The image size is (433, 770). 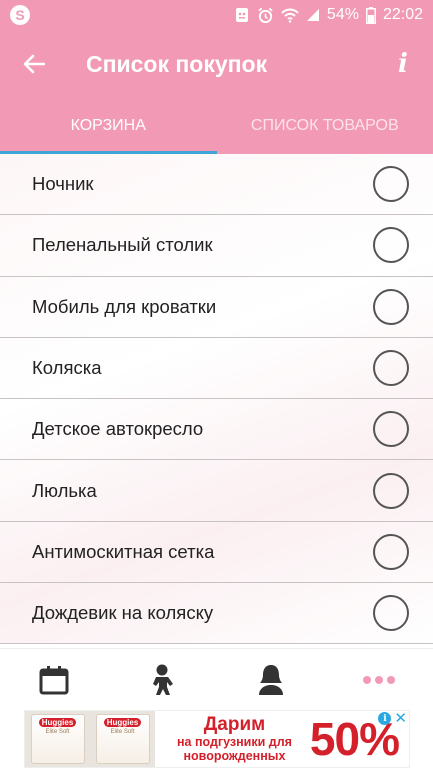 I want to click on list-item: Мобиль для кроватки, so click(x=216, y=307).